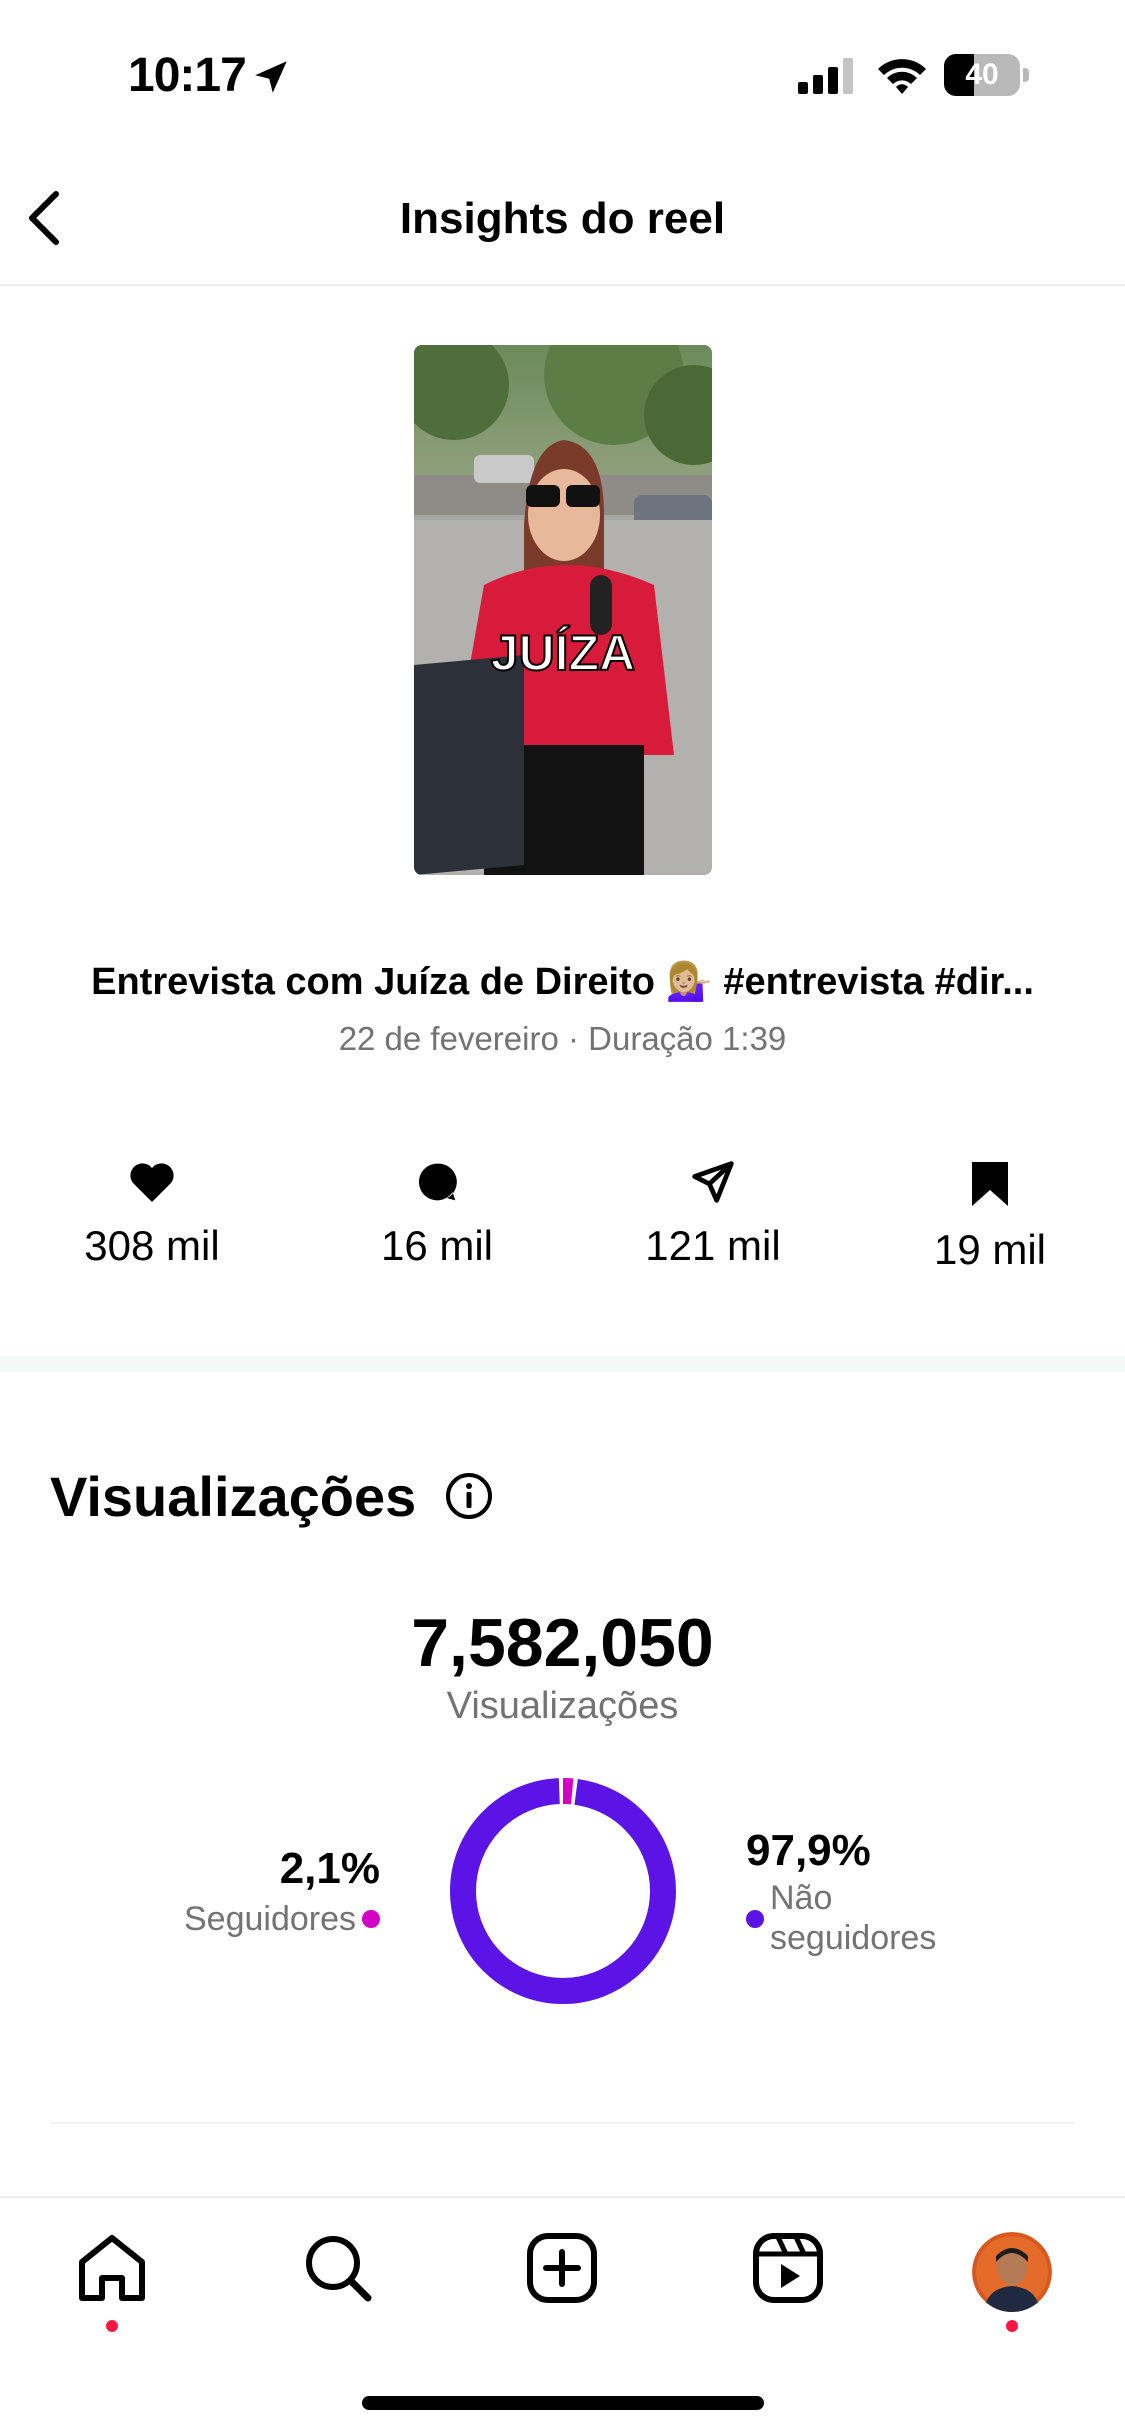 The height and width of the screenshot is (2436, 1125). Describe the element at coordinates (563, 653) in the screenshot. I see `thumbnail-overlay-text: JUÍZA` at that location.